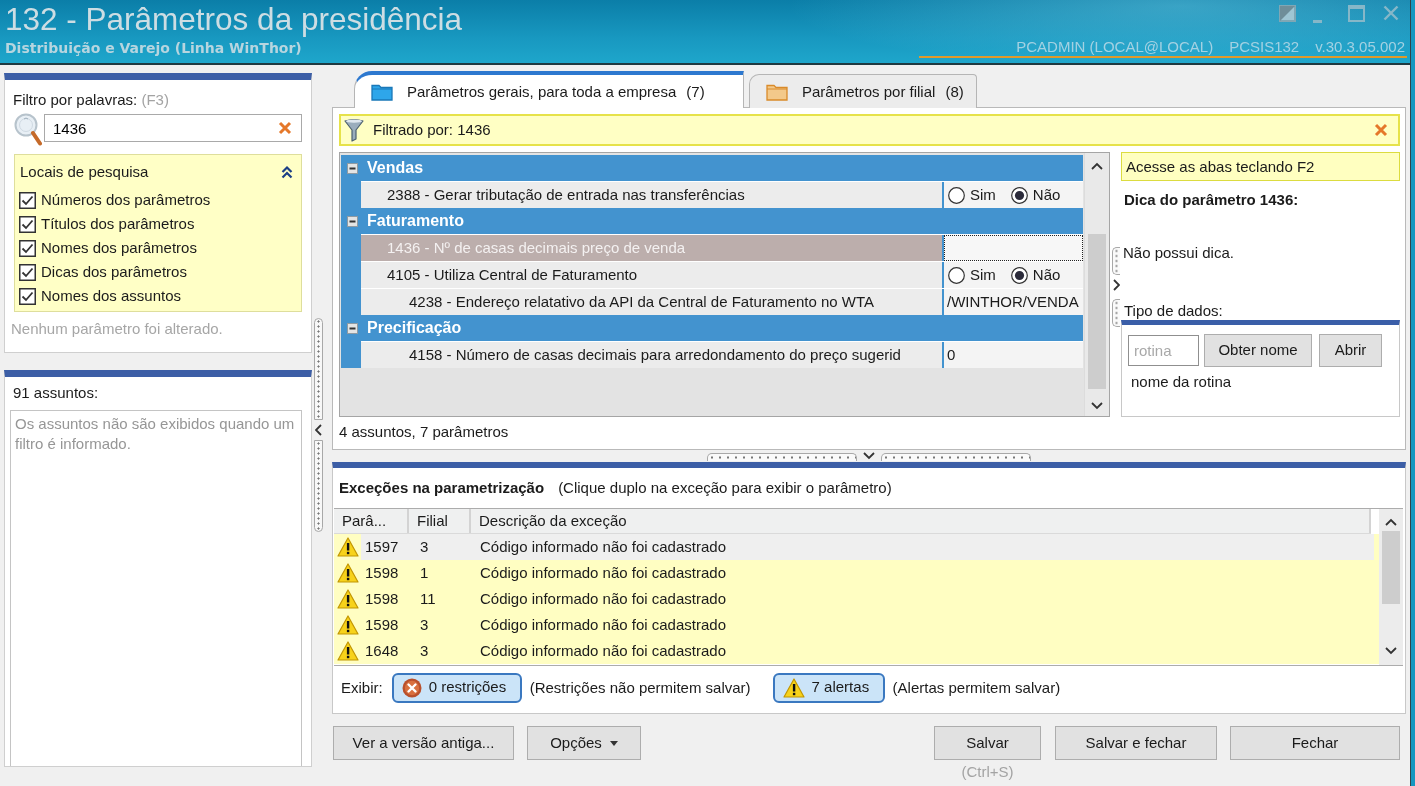 The image size is (1415, 786). I want to click on search-field: 1436, so click(173, 128).